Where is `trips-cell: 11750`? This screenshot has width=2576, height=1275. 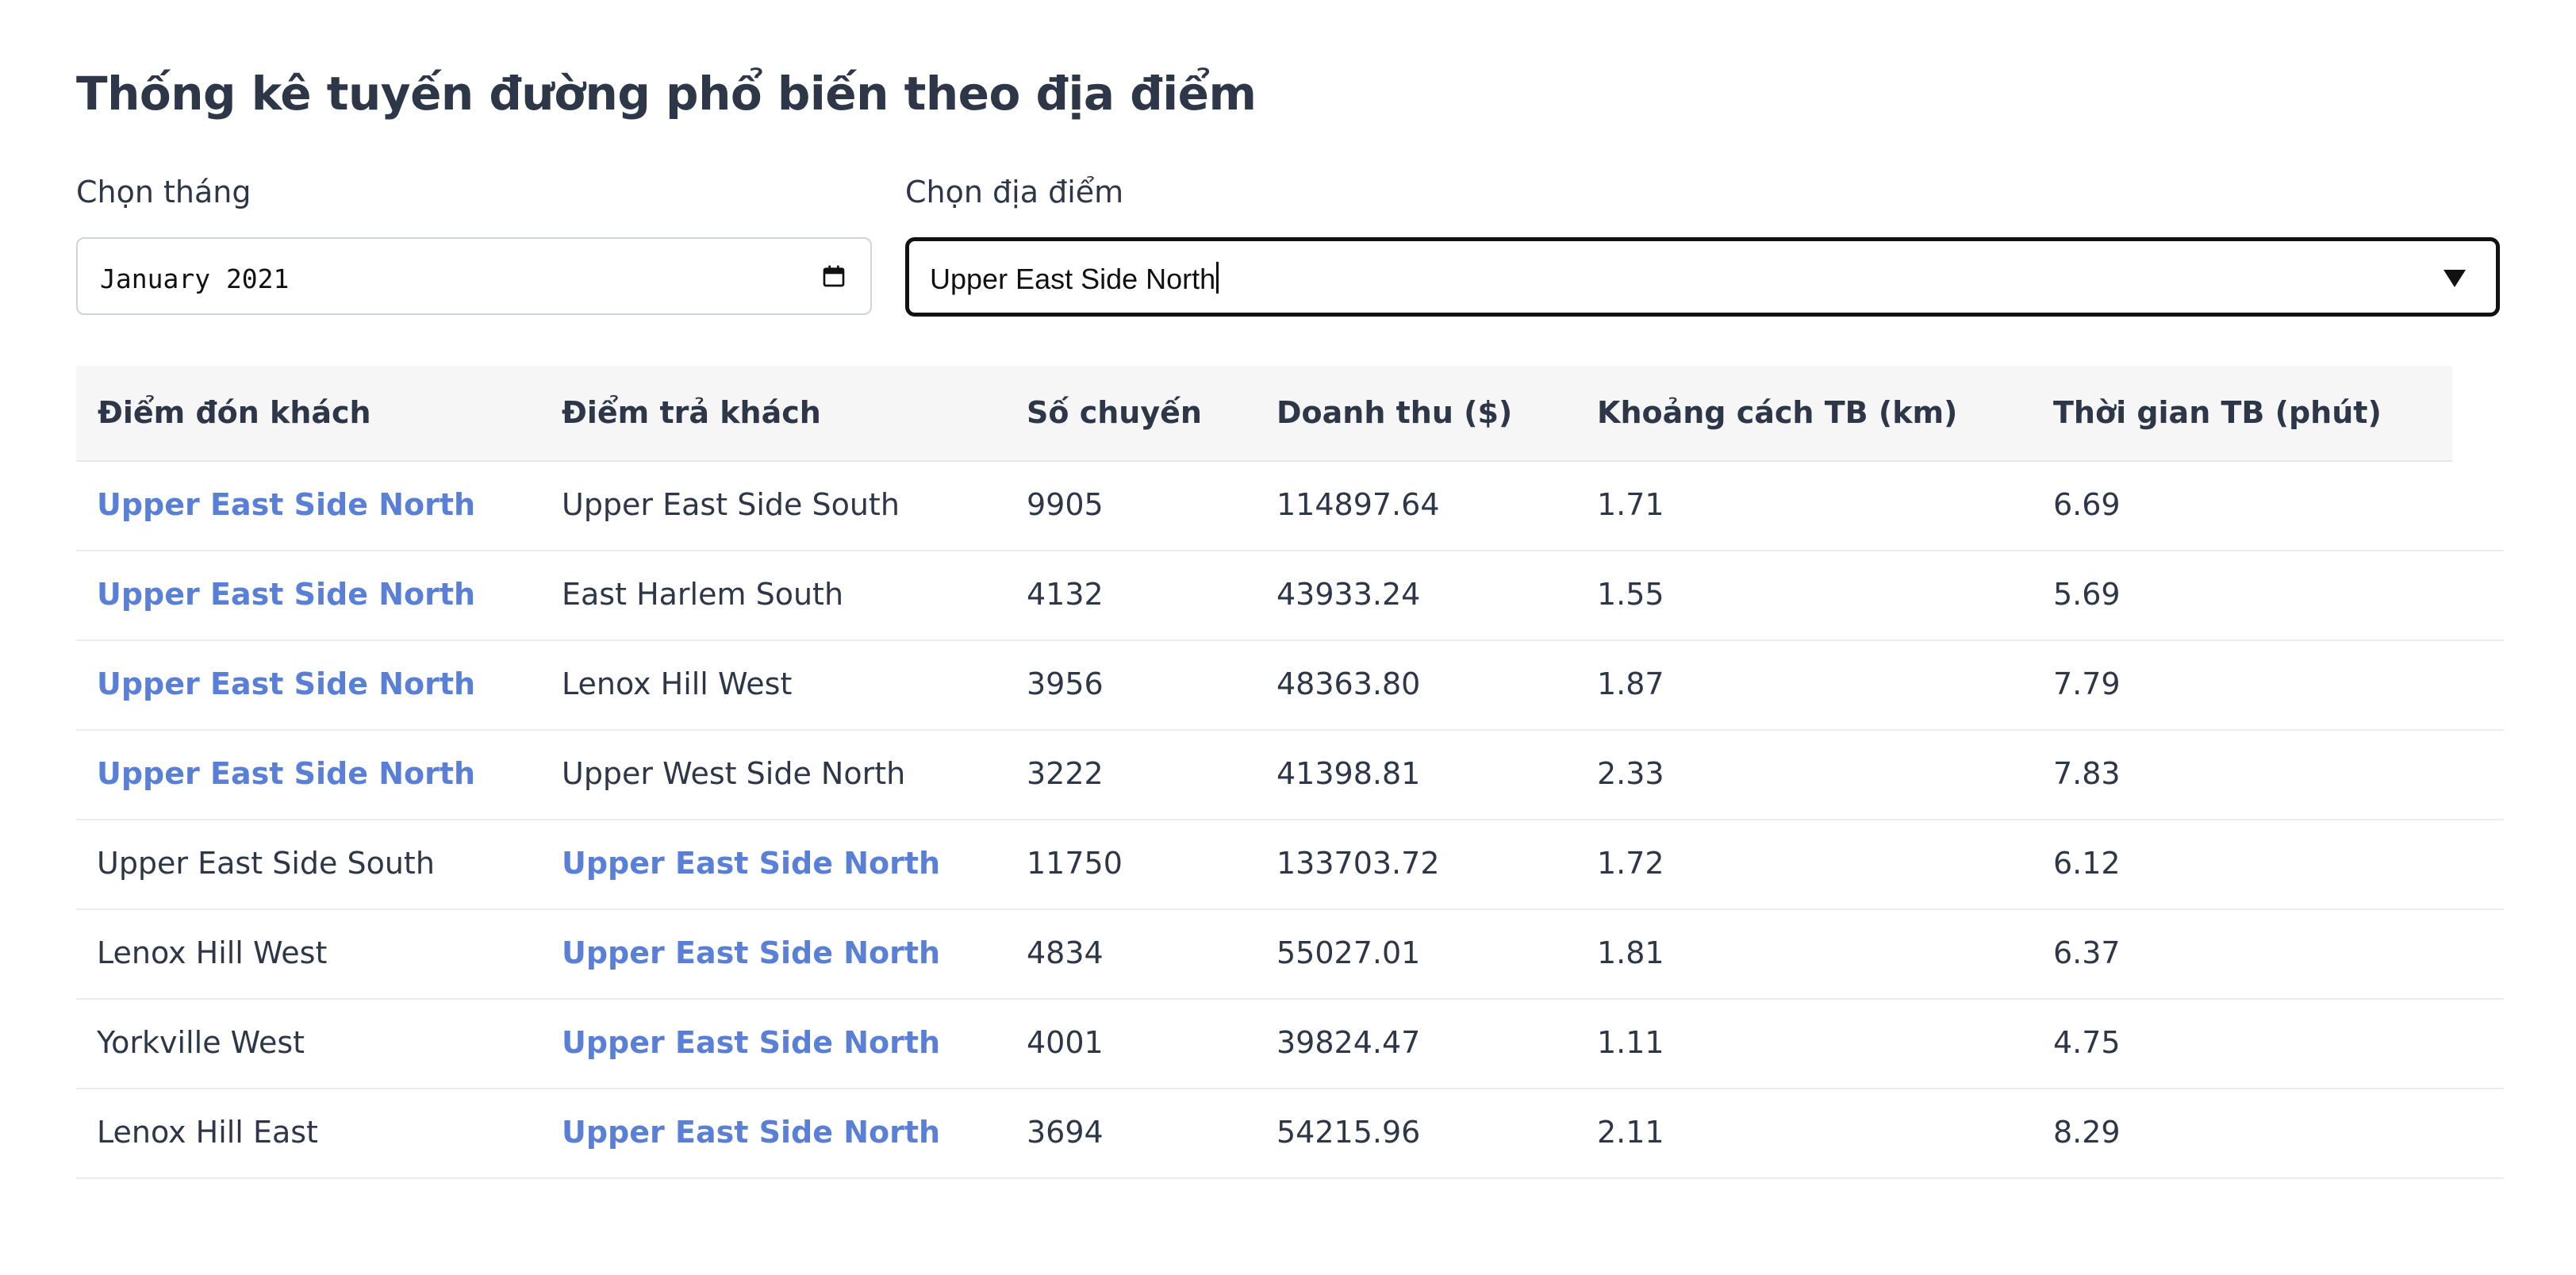
trips-cell: 11750 is located at coordinates (1075, 864).